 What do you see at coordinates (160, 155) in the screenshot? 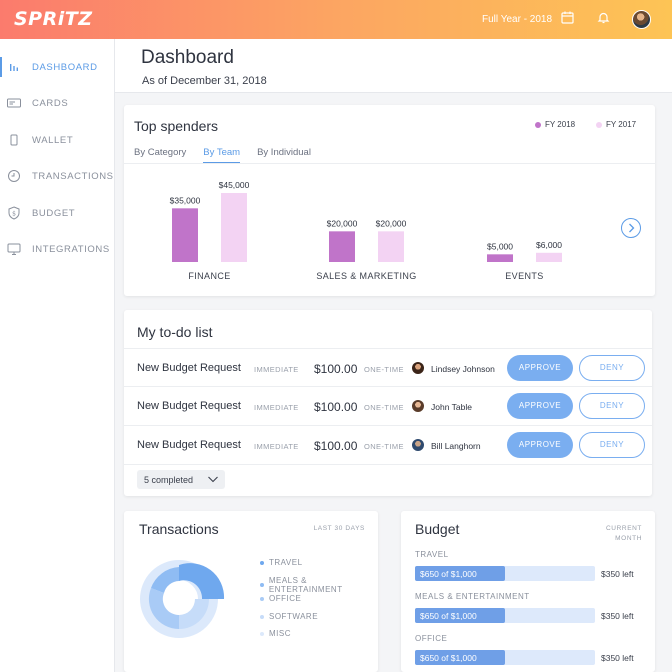
I see `tab-by-category: By Category` at bounding box center [160, 155].